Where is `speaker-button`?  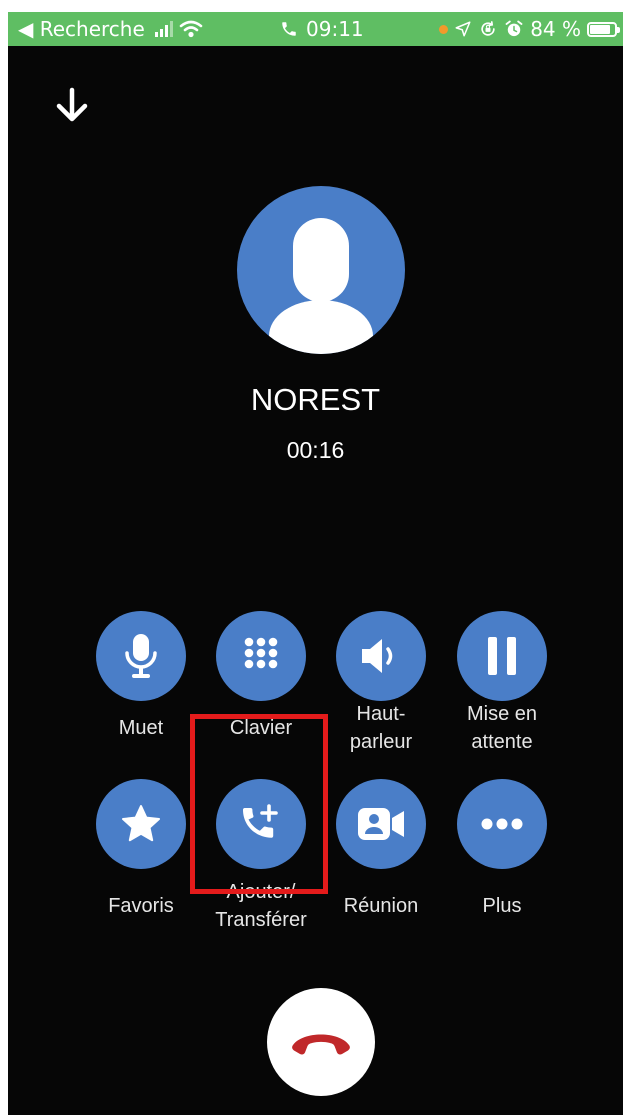 speaker-button is located at coordinates (381, 656).